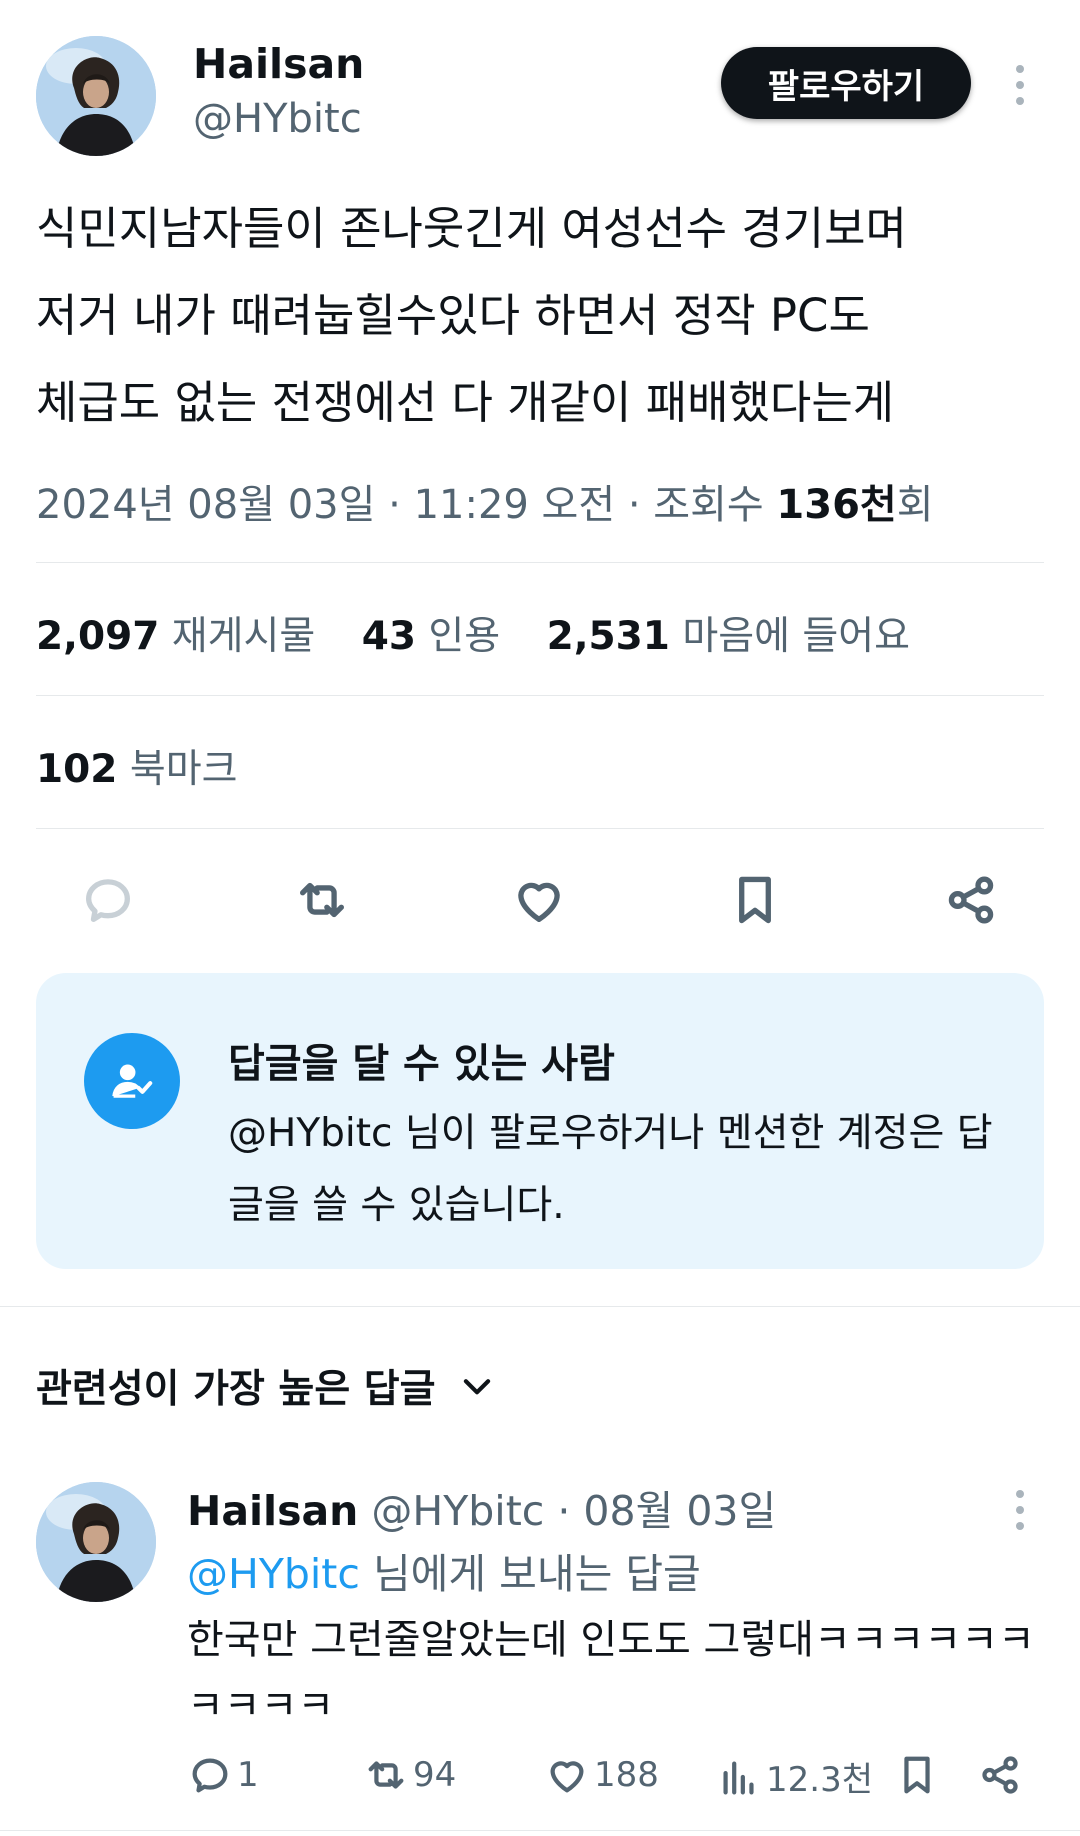 This screenshot has width=1080, height=1836. Describe the element at coordinates (573, 1511) in the screenshot. I see `reply-handle-date: @HYbitc · 08월 03일` at that location.